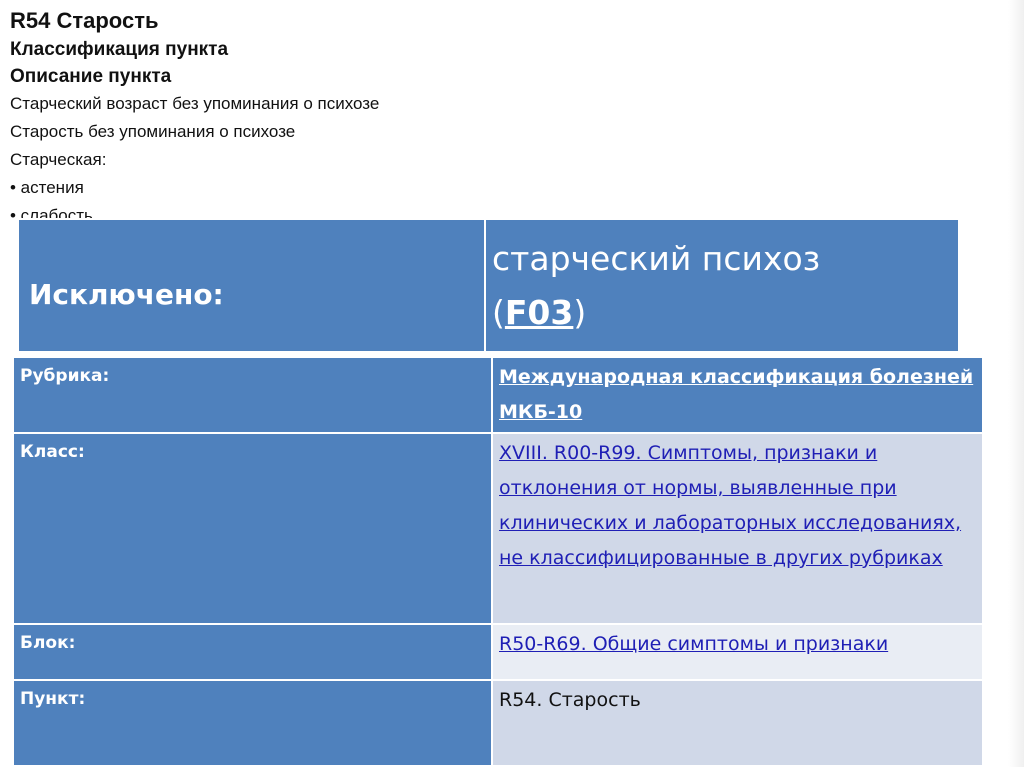 The width and height of the screenshot is (1024, 767). I want to click on table-row: Блок: R50-R69. Общие симптомы и признаки, so click(498, 652).